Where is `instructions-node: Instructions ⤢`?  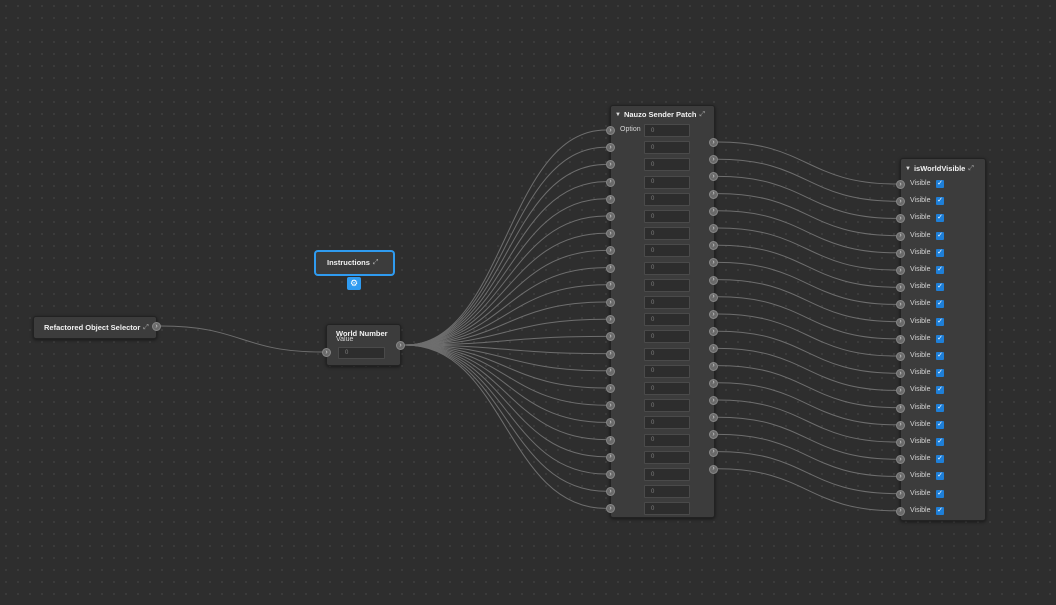 instructions-node: Instructions ⤢ is located at coordinates (354, 263).